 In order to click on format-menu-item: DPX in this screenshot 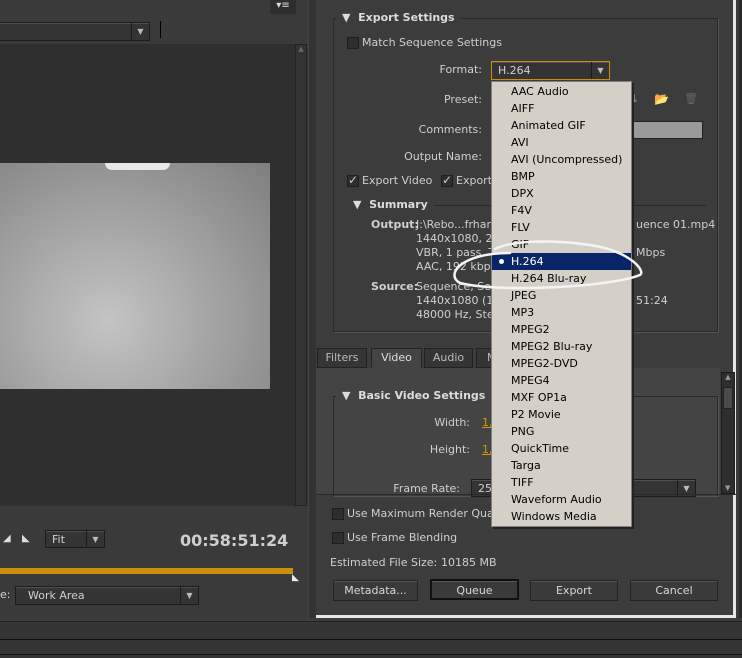, I will do `click(561, 193)`.